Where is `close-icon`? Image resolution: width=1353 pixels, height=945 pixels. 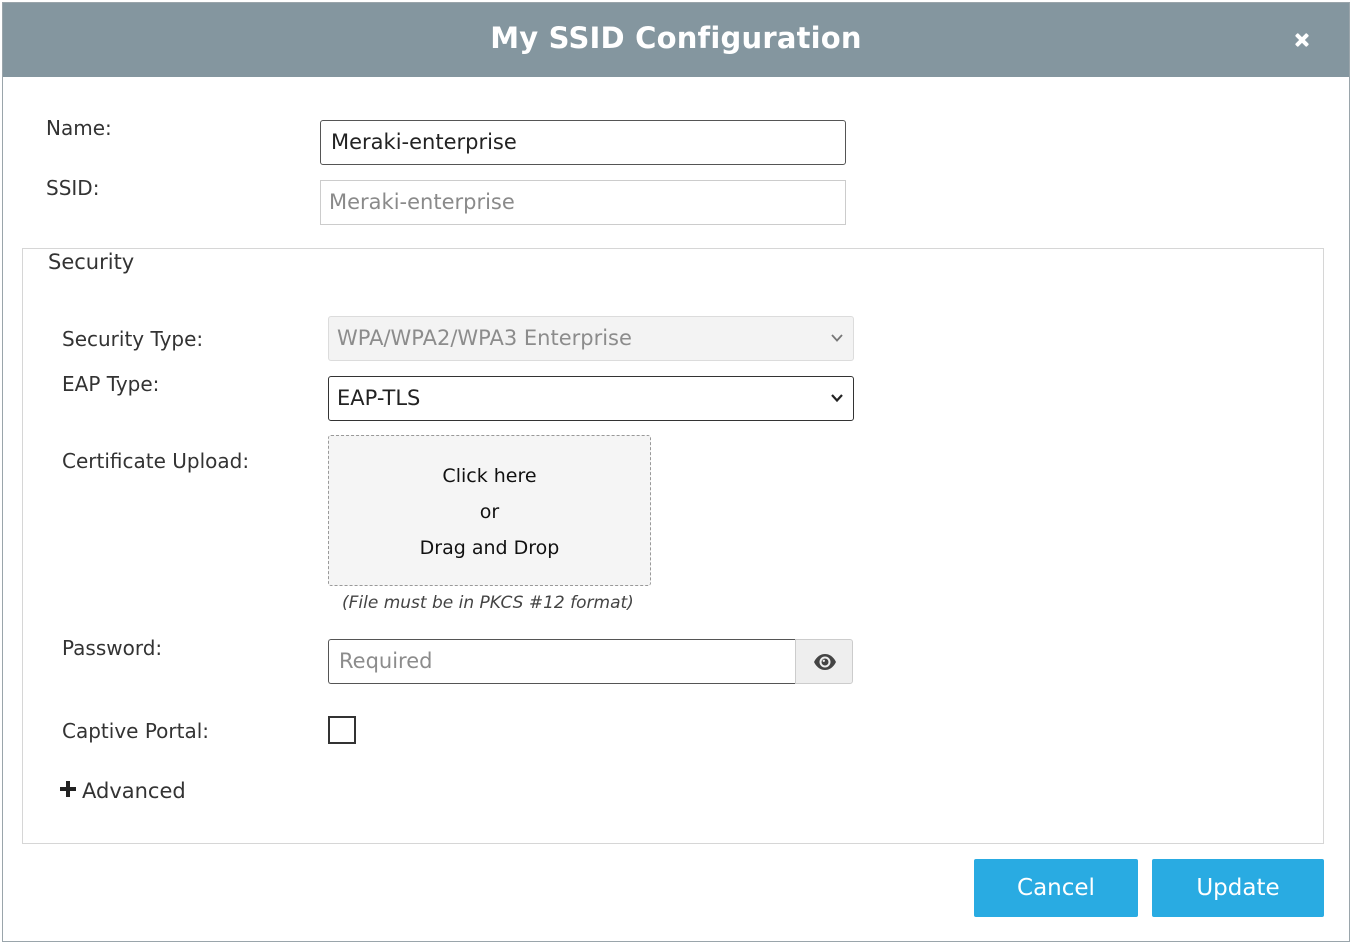
close-icon is located at coordinates (1302, 40).